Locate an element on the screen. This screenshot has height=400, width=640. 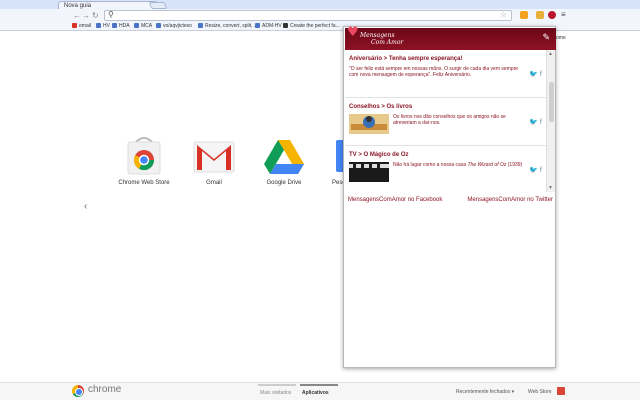
bookmark-item: MCA is located at coordinates (143, 26).